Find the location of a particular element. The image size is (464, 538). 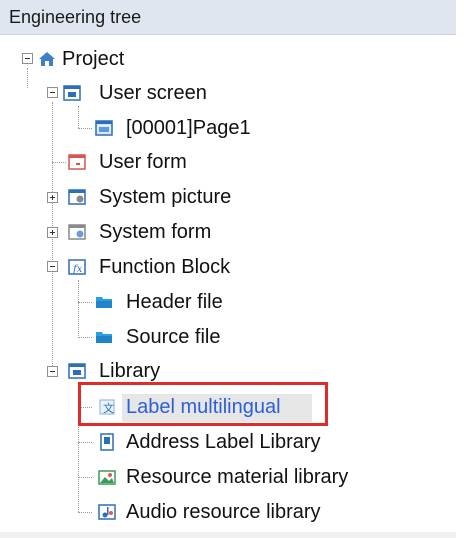

tree-item-resource-material-library: Resource material library is located at coordinates (237, 477).